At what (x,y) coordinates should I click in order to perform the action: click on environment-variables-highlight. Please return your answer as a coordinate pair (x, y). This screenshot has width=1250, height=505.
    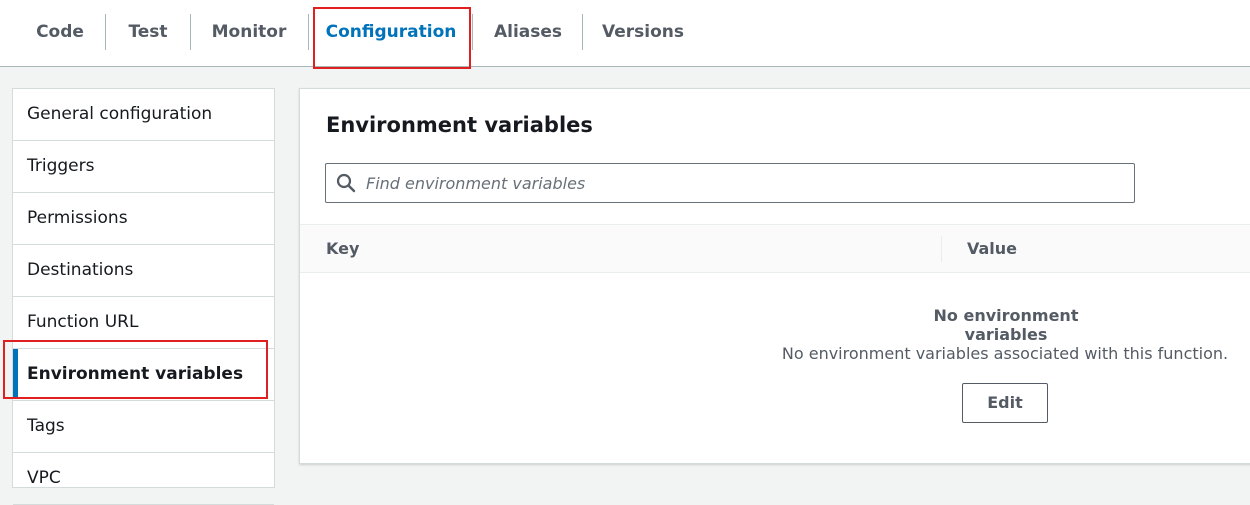
    Looking at the image, I should click on (135, 369).